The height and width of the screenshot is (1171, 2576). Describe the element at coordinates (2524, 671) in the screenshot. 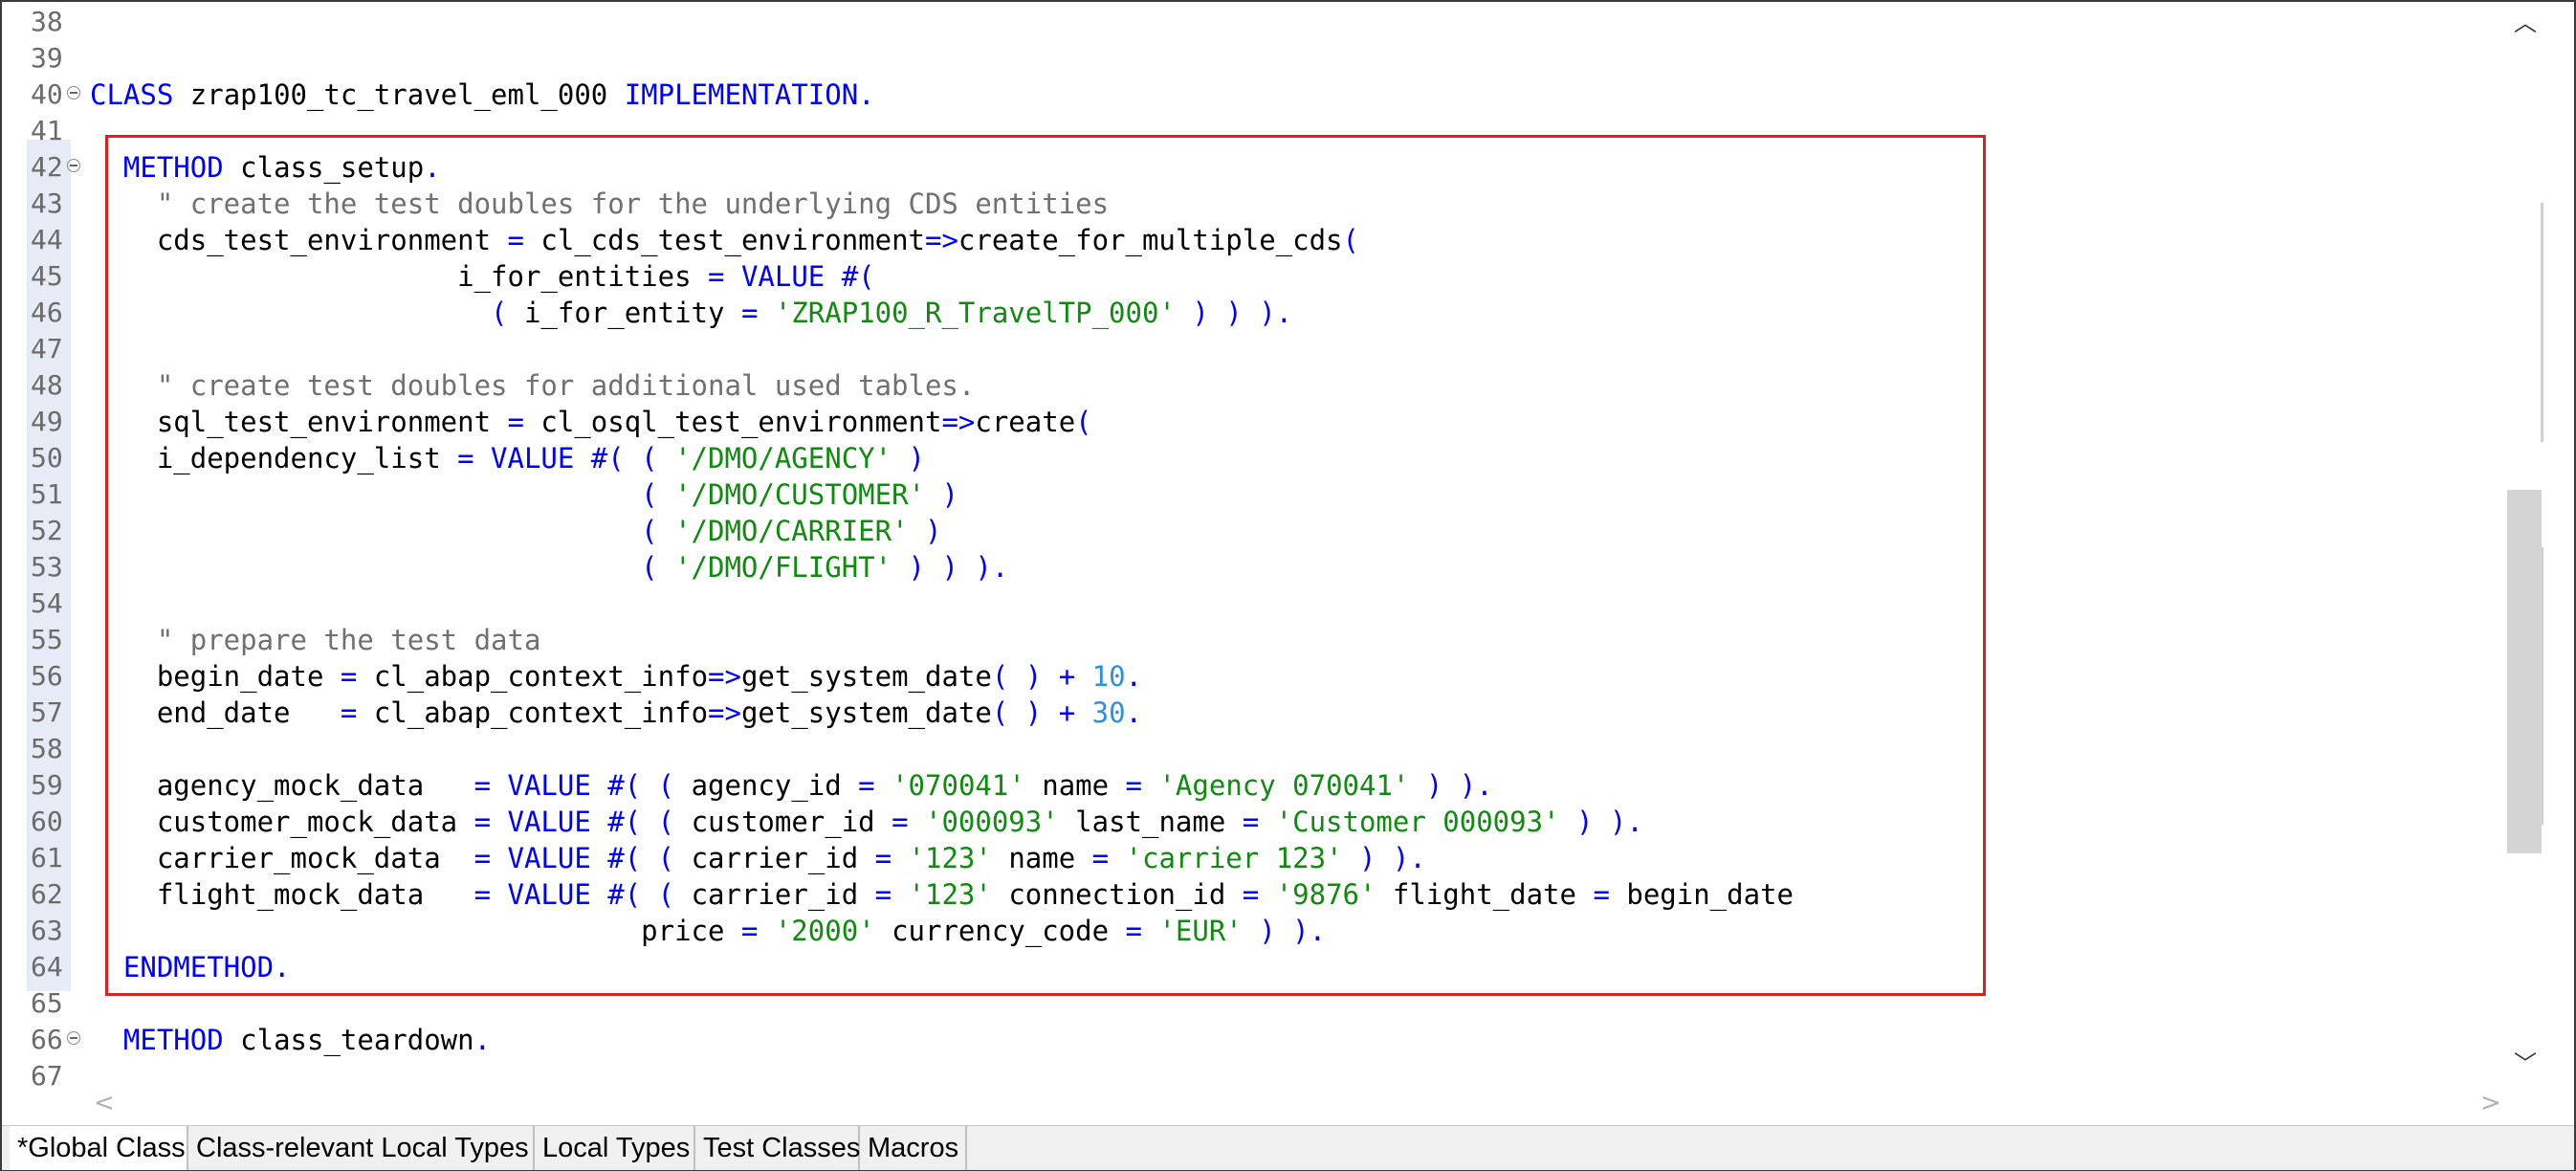

I see `vertical-scroll-thumb` at that location.